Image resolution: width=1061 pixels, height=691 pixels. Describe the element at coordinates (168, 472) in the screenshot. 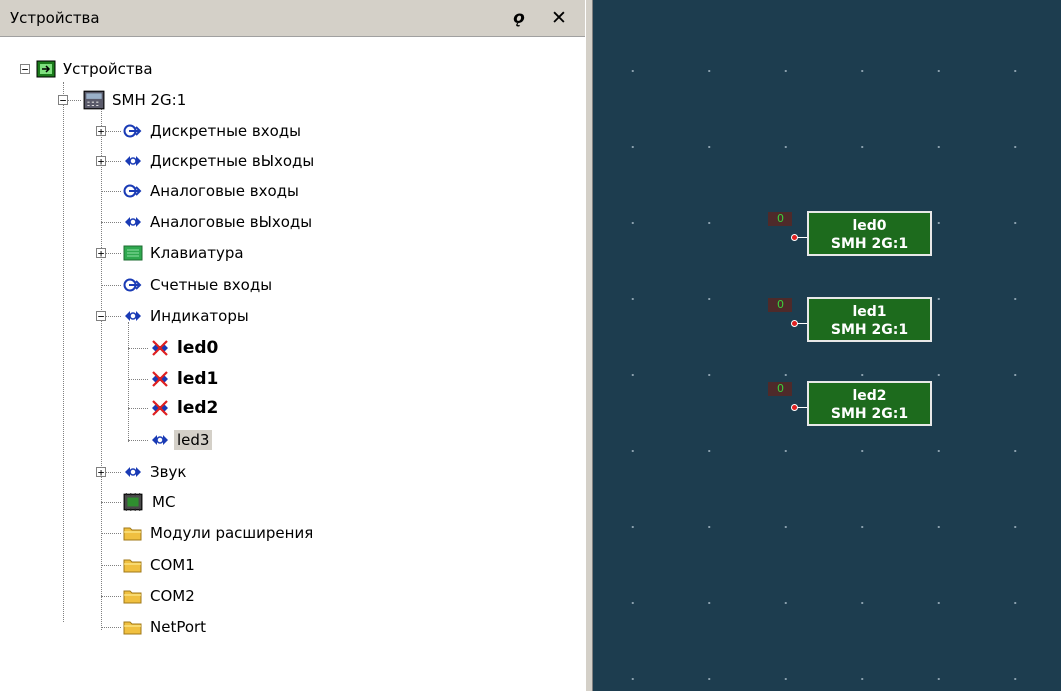

I see `tree-node-label: Звук` at that location.